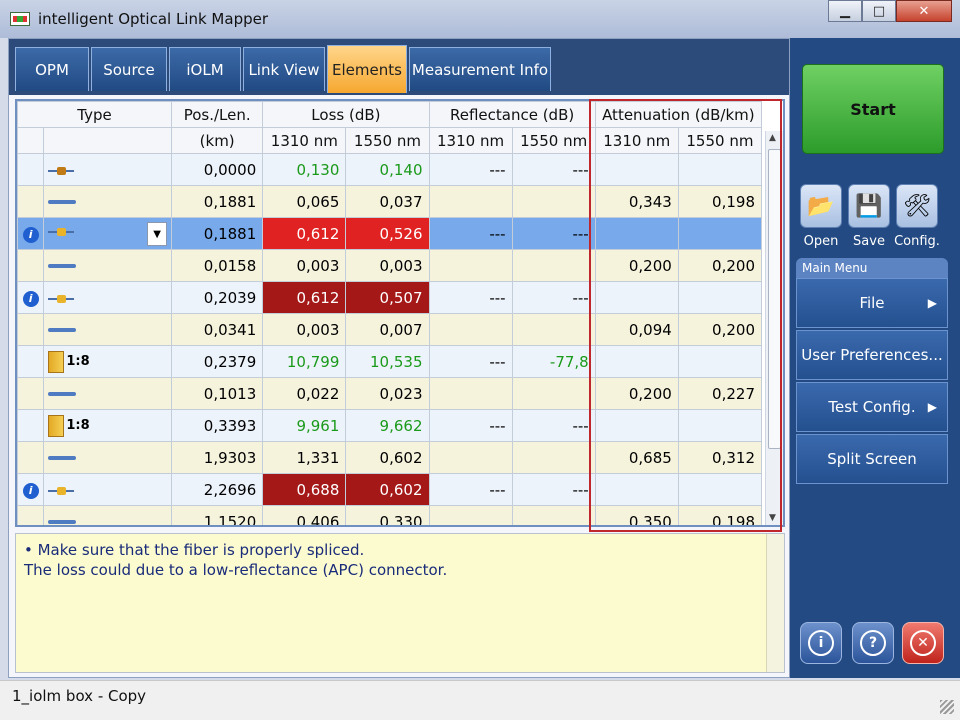 Image resolution: width=960 pixels, height=720 pixels. What do you see at coordinates (873, 643) in the screenshot?
I see `help-button: ?` at bounding box center [873, 643].